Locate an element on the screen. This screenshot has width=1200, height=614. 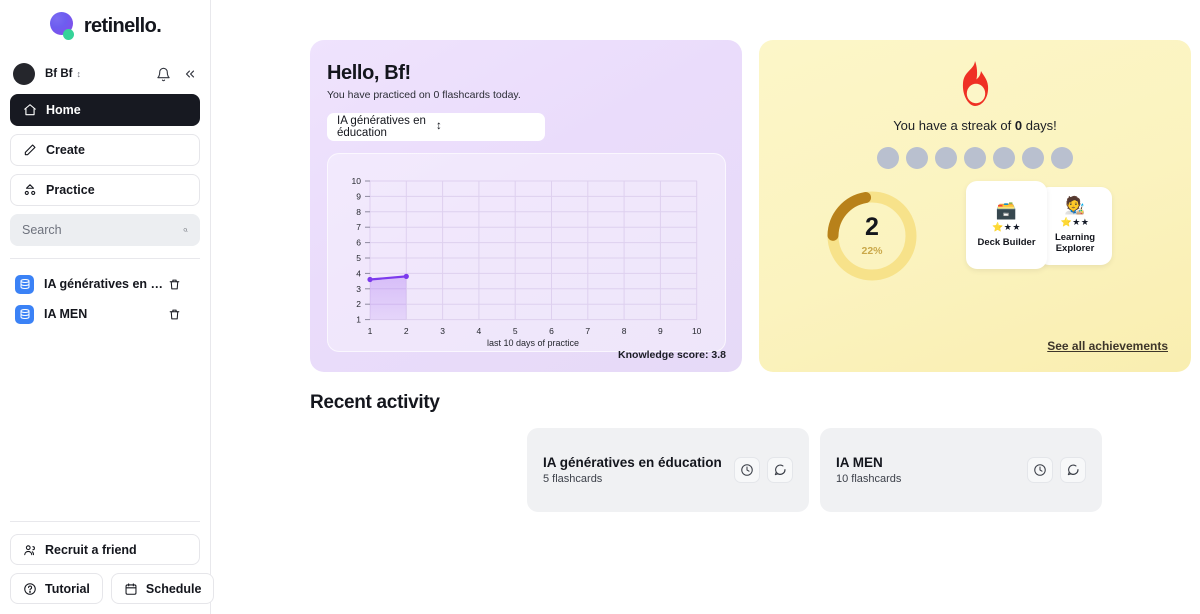
recent-activity-item: IA génératives en éducation 5 flashcards is located at coordinates (668, 470).